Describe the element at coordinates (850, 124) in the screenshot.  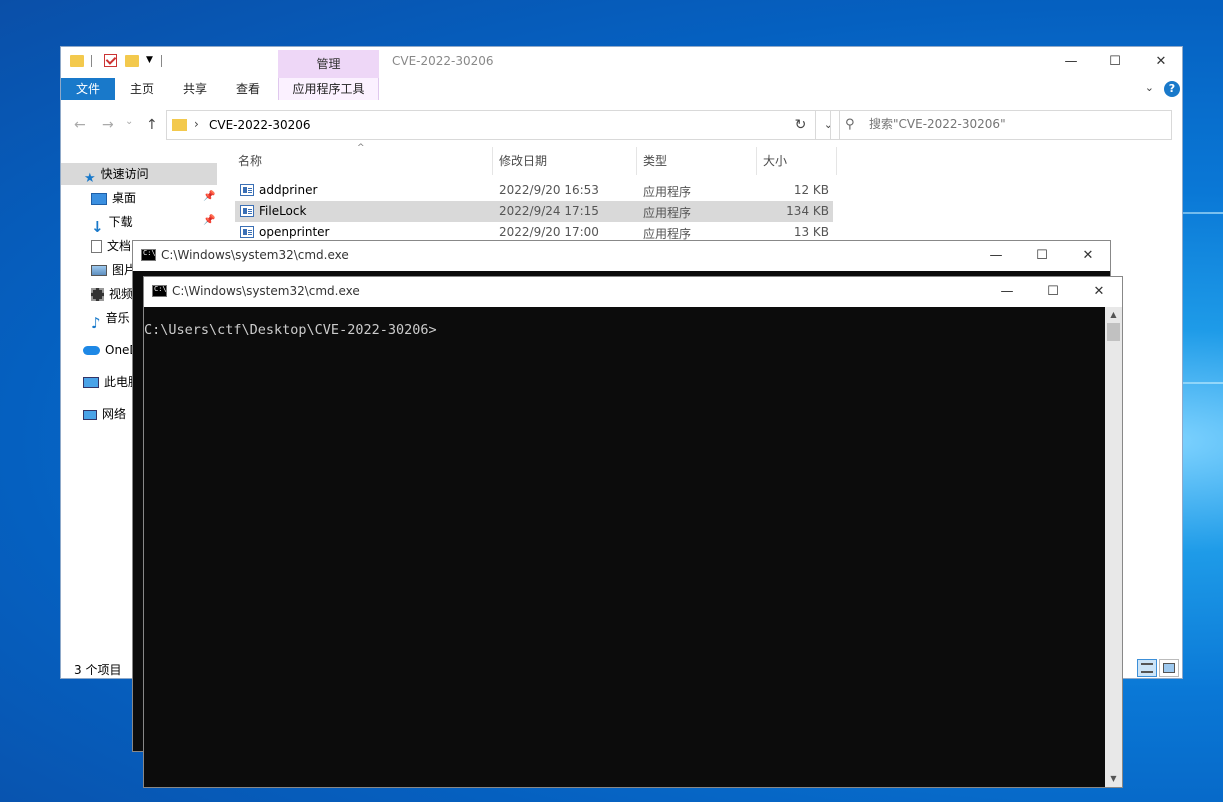
I see `search-icon: ⚲` at that location.